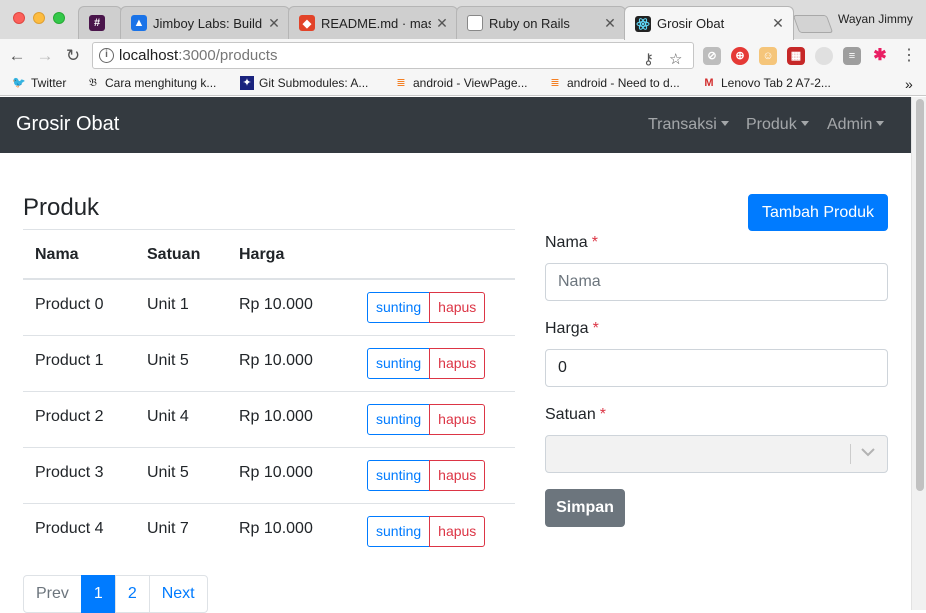 The width and height of the screenshot is (926, 613). What do you see at coordinates (69, 360) in the screenshot?
I see `product-name: Product 1` at bounding box center [69, 360].